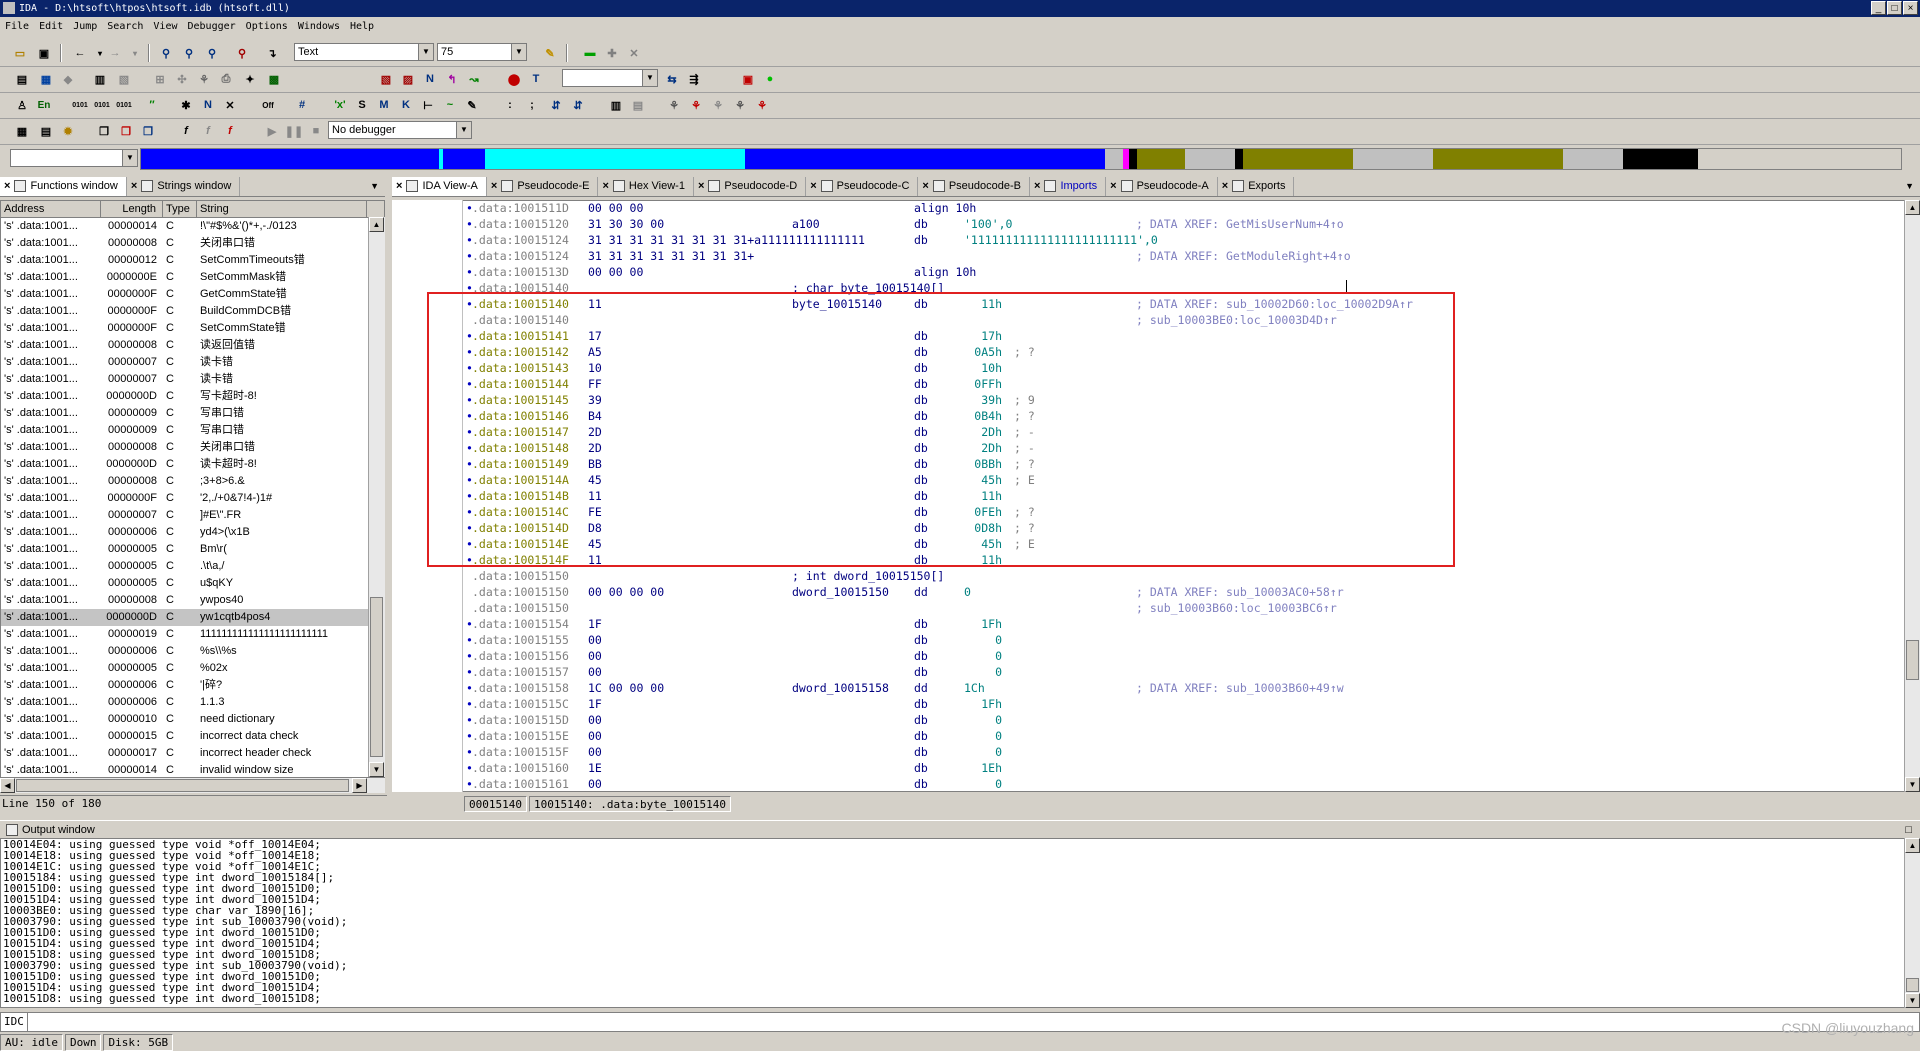 This screenshot has height=1051, width=1920. I want to click on strings-row: 's' .data:1001... 0000000D Cyw1cqtb4pos4, so click(192, 617).